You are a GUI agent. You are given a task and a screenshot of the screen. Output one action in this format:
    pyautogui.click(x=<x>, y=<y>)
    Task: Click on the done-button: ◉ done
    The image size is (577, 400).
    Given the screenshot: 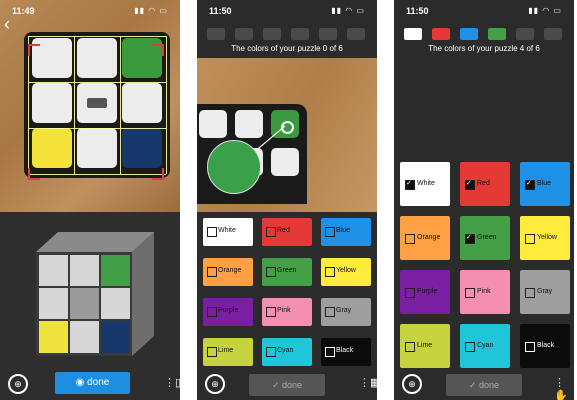 What is the action you would take?
    pyautogui.click(x=92, y=383)
    